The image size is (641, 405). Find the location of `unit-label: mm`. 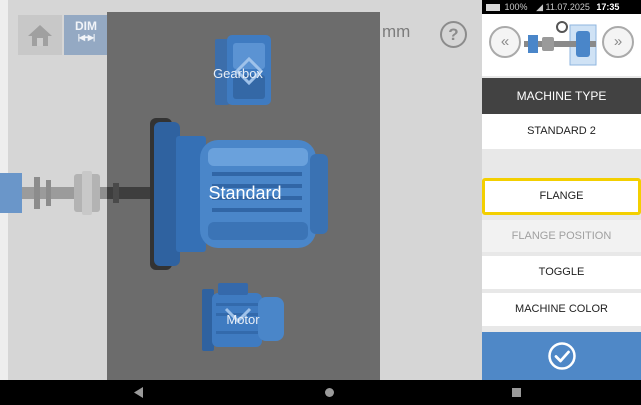

unit-label: mm is located at coordinates (396, 32).